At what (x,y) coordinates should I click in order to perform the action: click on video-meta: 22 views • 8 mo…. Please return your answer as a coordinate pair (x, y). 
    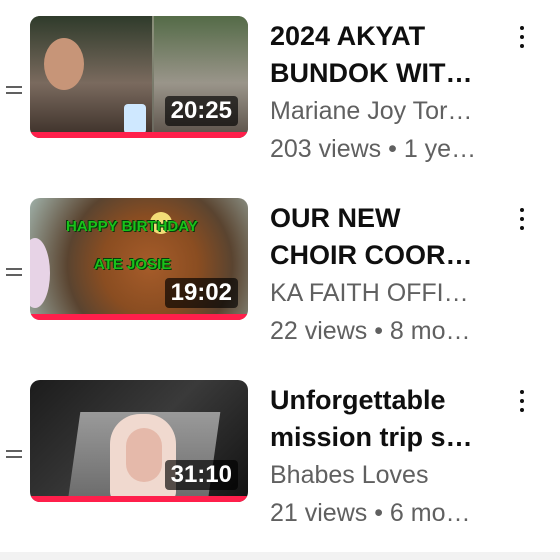
    Looking at the image, I should click on (370, 331).